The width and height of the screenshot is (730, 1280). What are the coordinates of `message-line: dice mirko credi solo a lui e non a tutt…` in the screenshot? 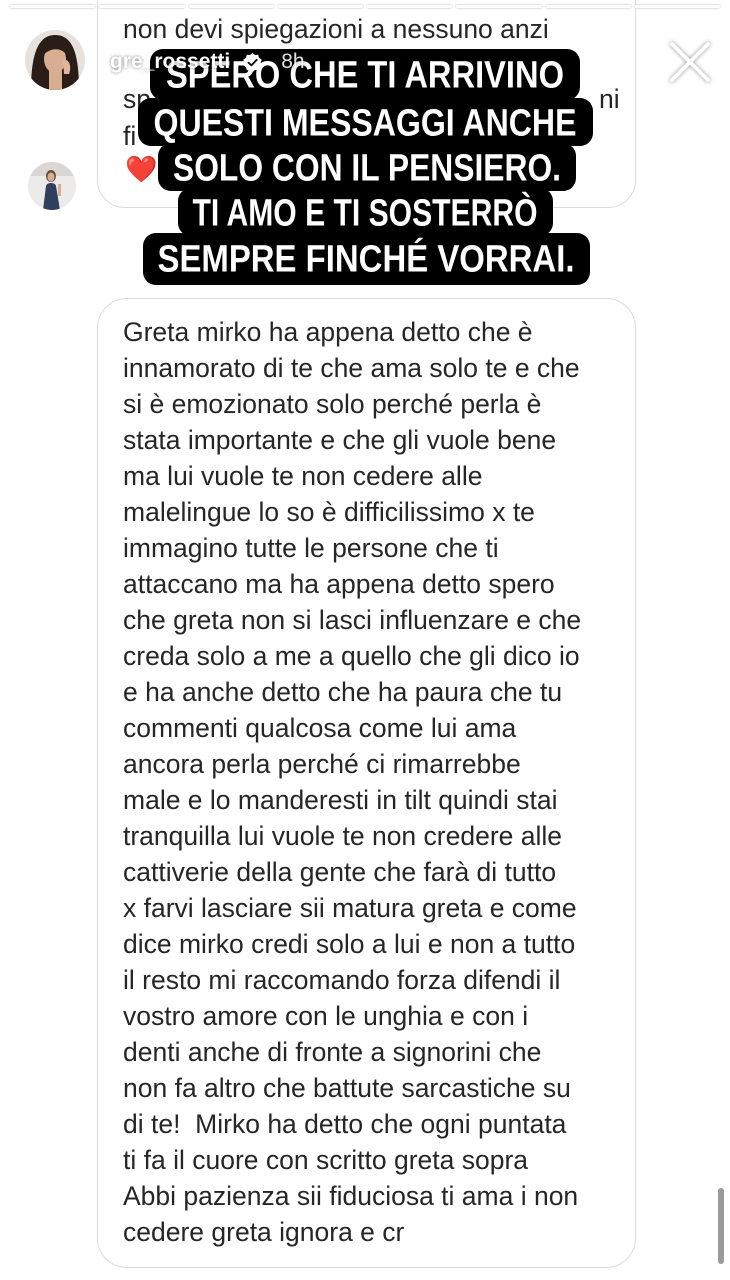 It's located at (349, 944).